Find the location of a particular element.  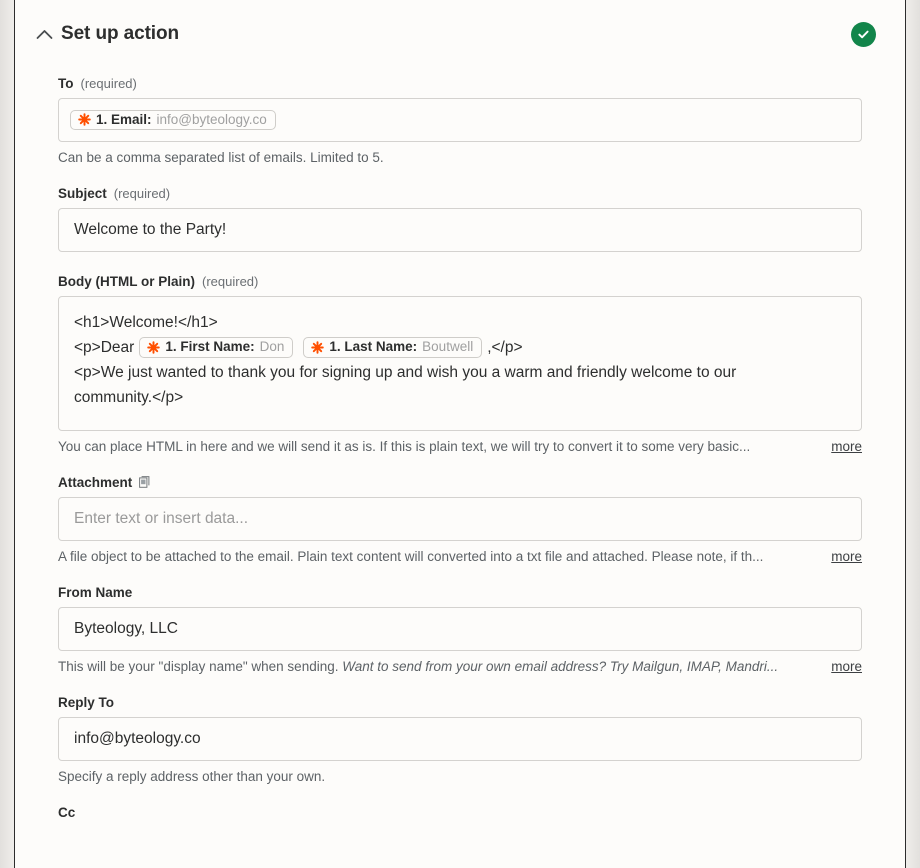

card-header: Set up action is located at coordinates (460, 27).